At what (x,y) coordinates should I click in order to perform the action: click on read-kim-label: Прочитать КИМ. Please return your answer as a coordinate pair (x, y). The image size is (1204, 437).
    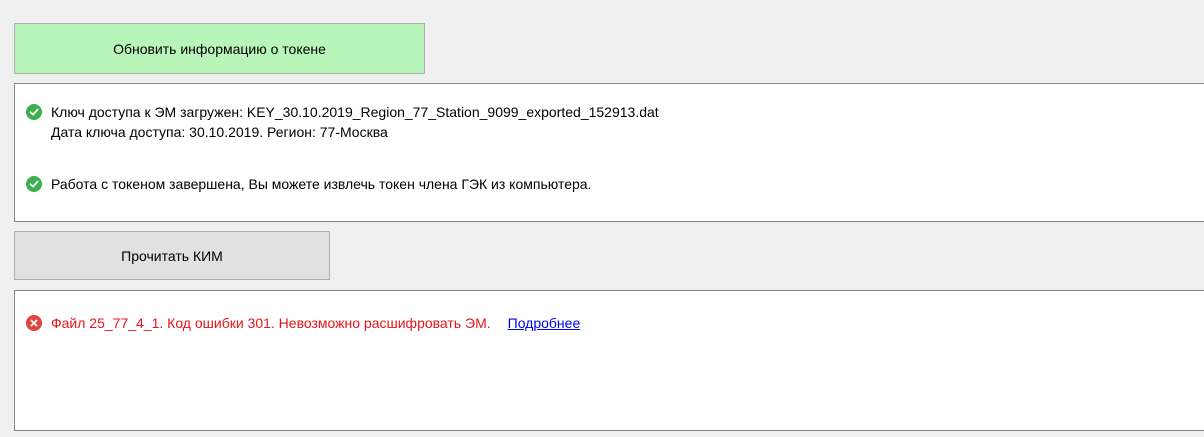
    Looking at the image, I should click on (172, 255).